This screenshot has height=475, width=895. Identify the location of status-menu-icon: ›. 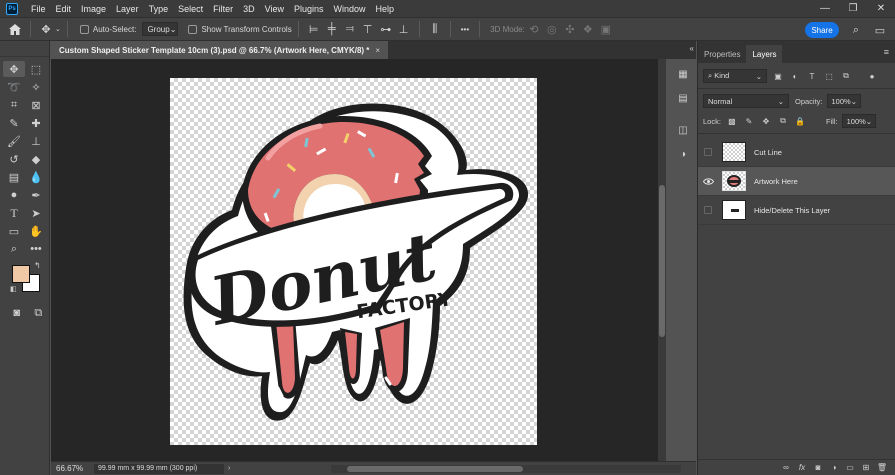
(229, 468).